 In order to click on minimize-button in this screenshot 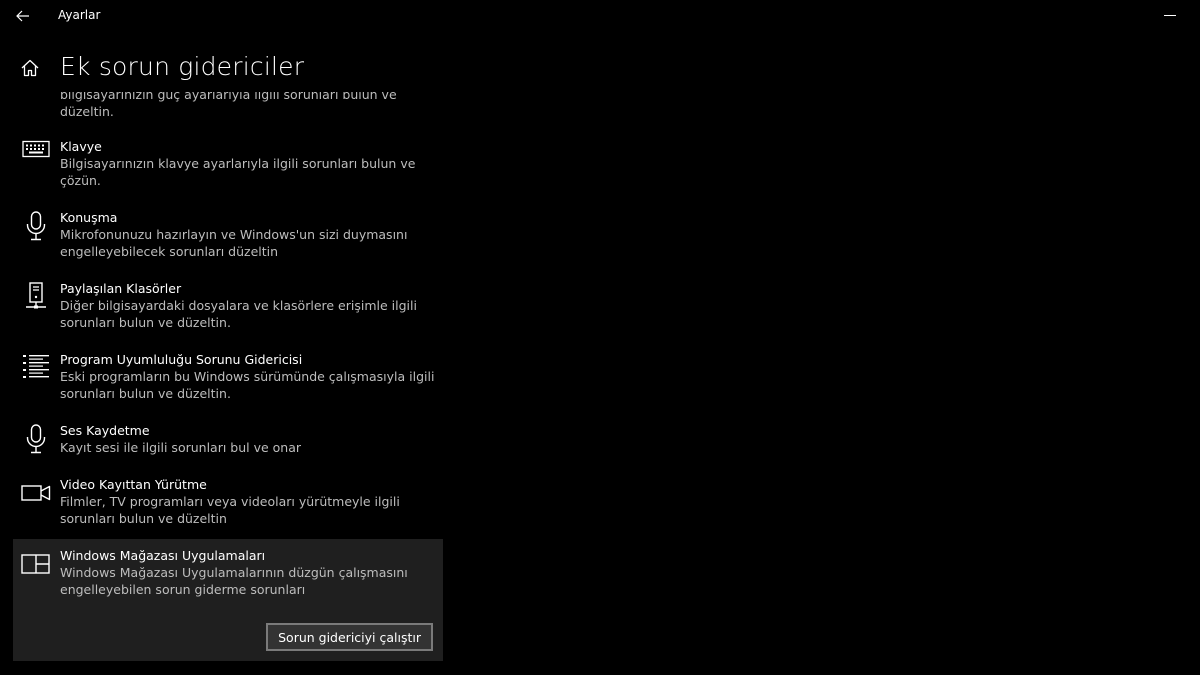, I will do `click(1170, 16)`.